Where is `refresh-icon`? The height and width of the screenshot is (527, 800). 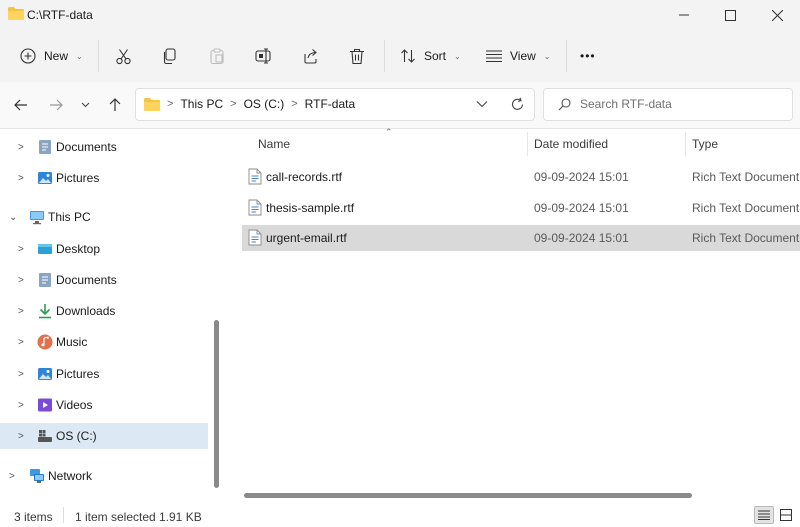
refresh-icon is located at coordinates (517, 103).